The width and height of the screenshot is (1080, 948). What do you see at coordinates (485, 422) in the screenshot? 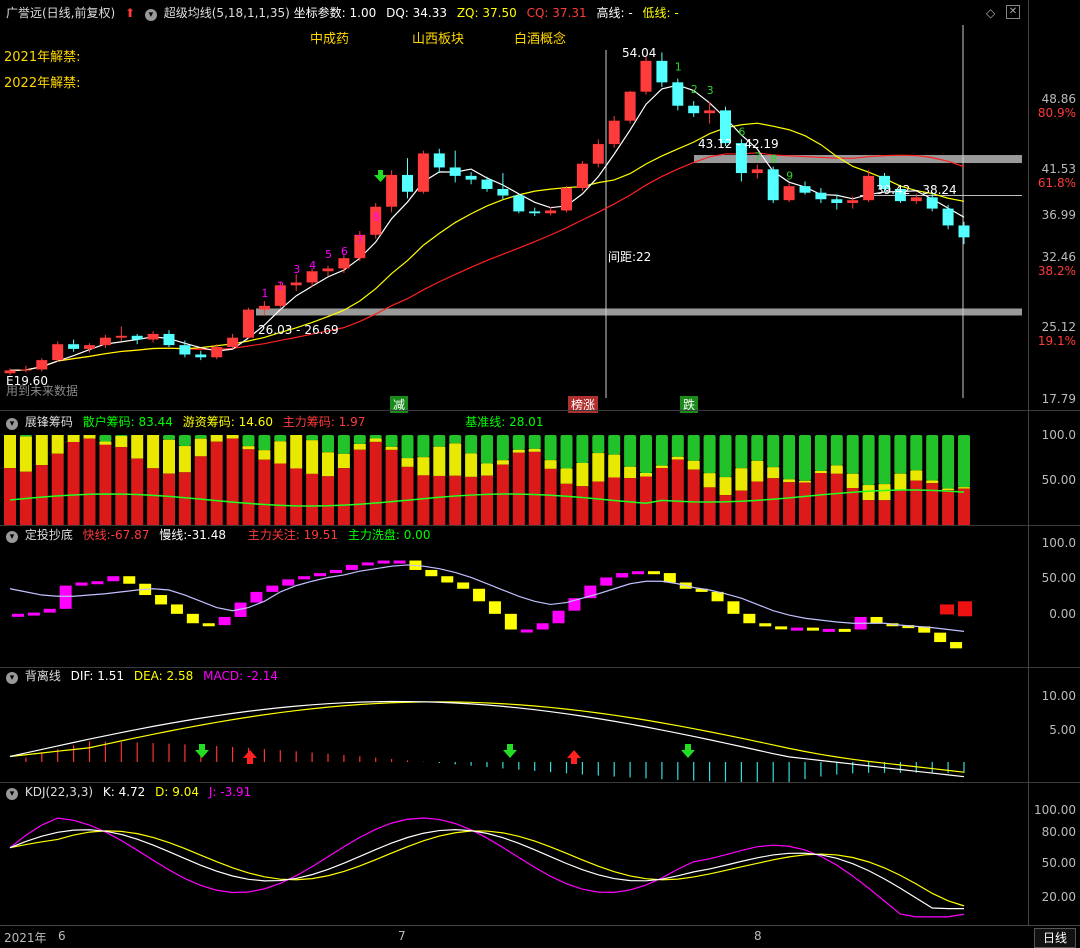
I see `chip-base-label: 基准线:` at bounding box center [485, 422].